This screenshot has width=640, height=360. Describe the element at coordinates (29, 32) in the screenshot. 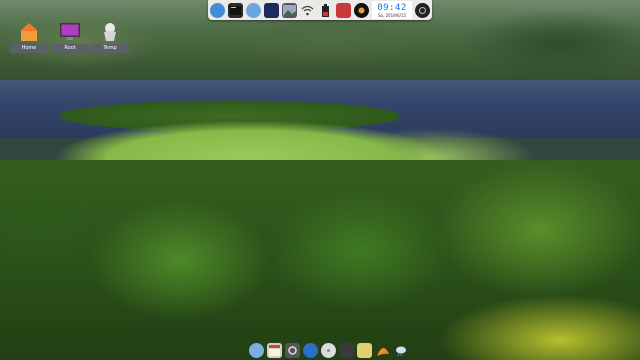

I see `home-folder-icon` at that location.